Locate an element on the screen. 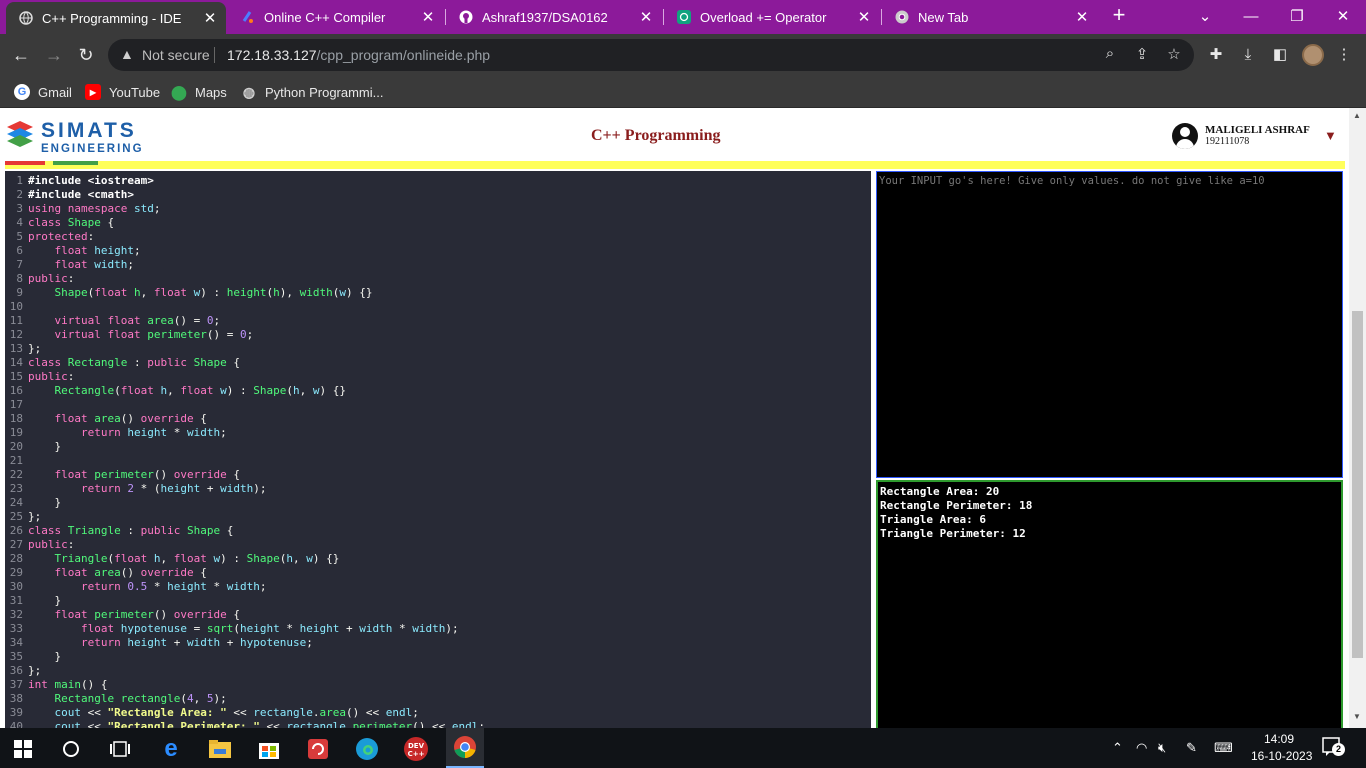 Image resolution: width=1366 pixels, height=768 pixels. code-text: protected: is located at coordinates (61, 237).